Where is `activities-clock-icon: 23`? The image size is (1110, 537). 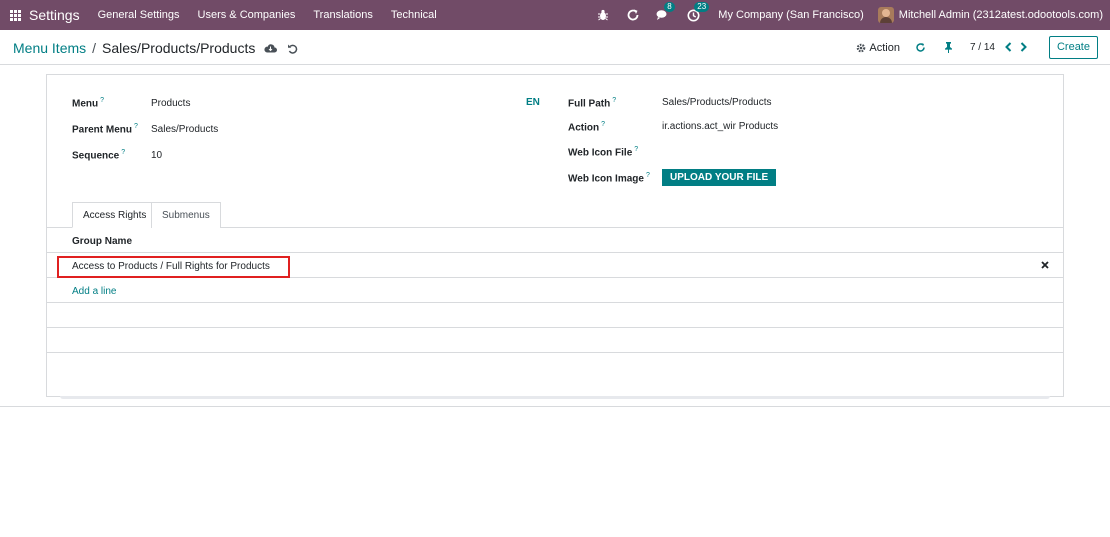 activities-clock-icon: 23 is located at coordinates (697, 13).